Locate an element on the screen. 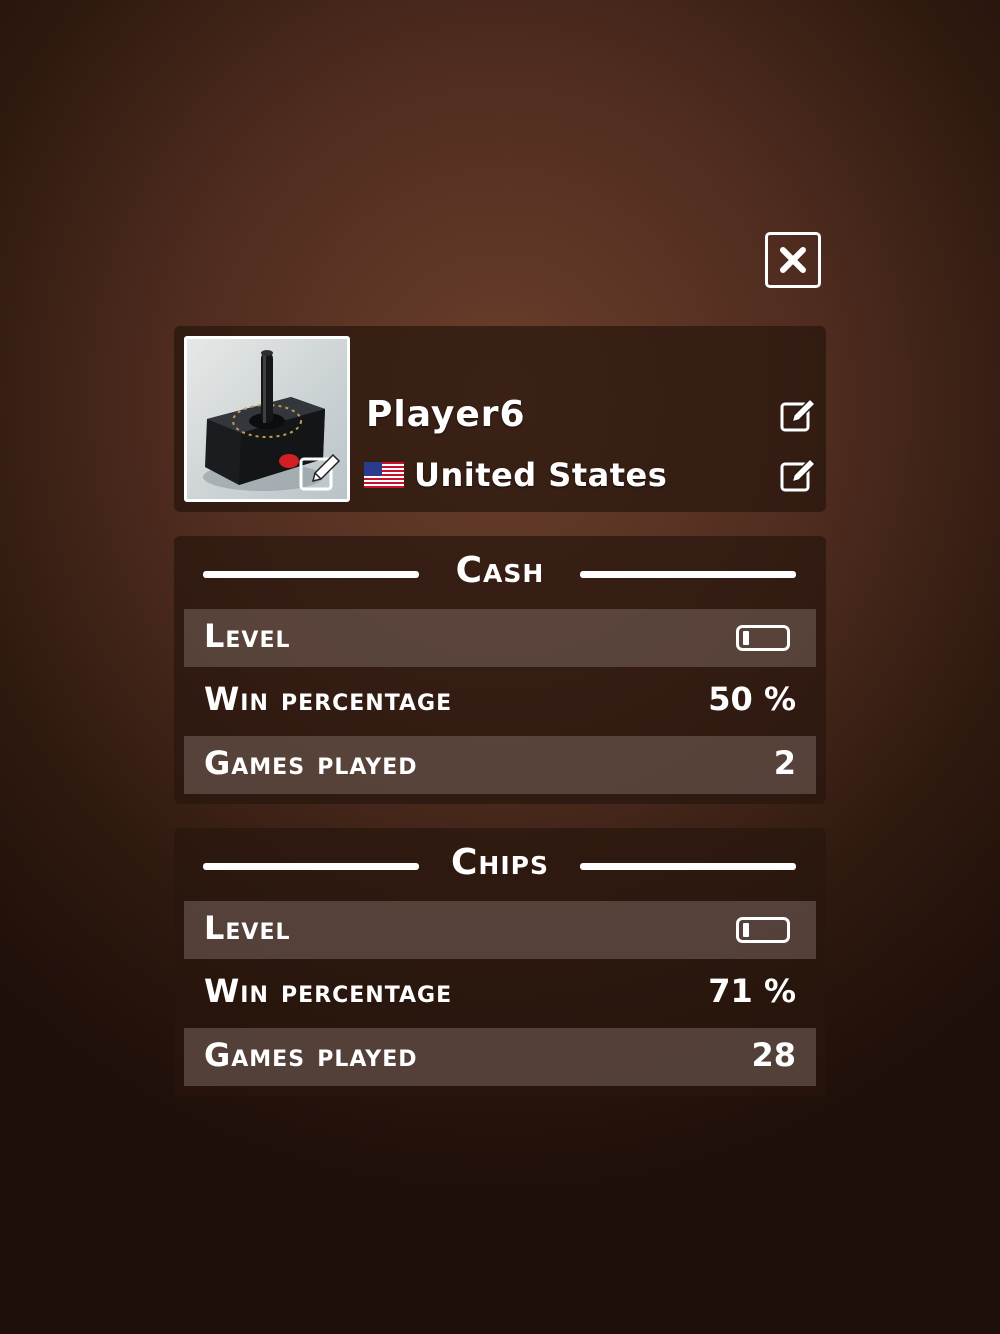 This screenshot has width=1000, height=1334. cash-level-row: Level is located at coordinates (500, 638).